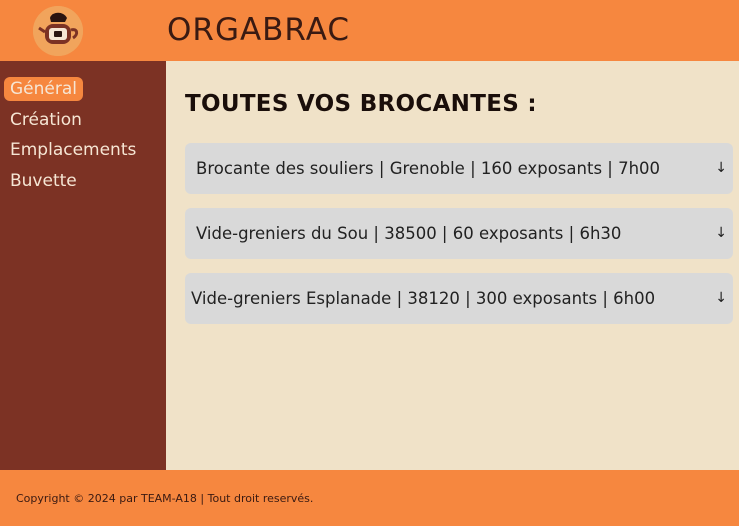  Describe the element at coordinates (43, 181) in the screenshot. I see `sidebar-item-buvette: Buvette` at that location.